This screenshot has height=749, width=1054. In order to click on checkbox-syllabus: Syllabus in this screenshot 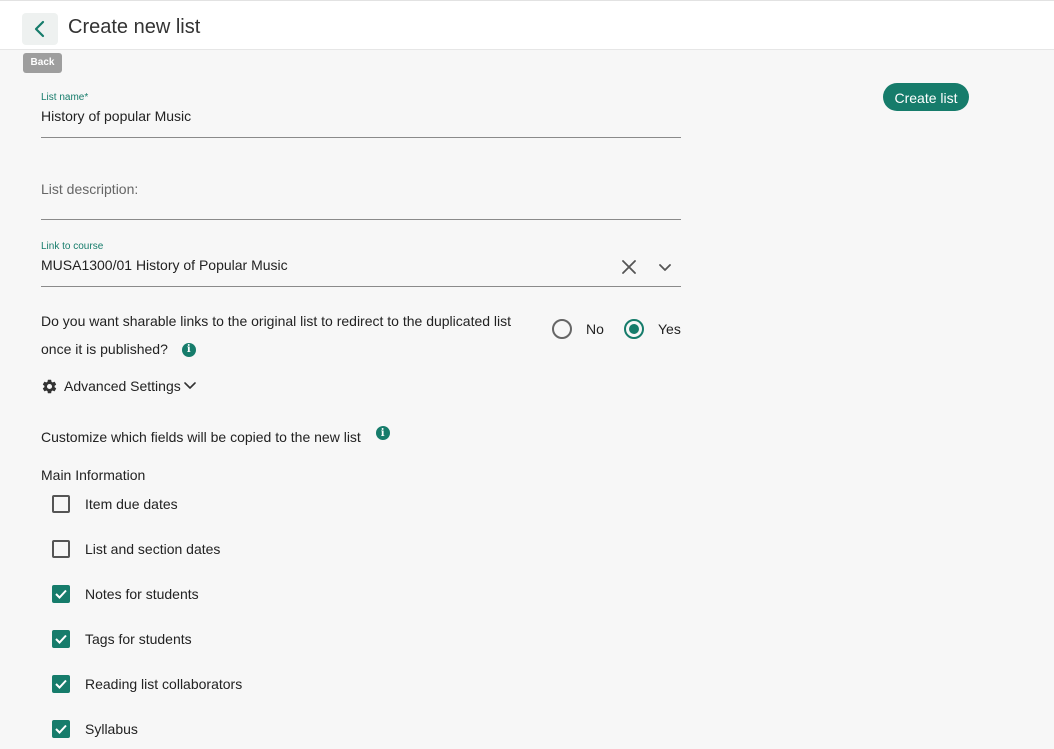, I will do `click(95, 729)`.